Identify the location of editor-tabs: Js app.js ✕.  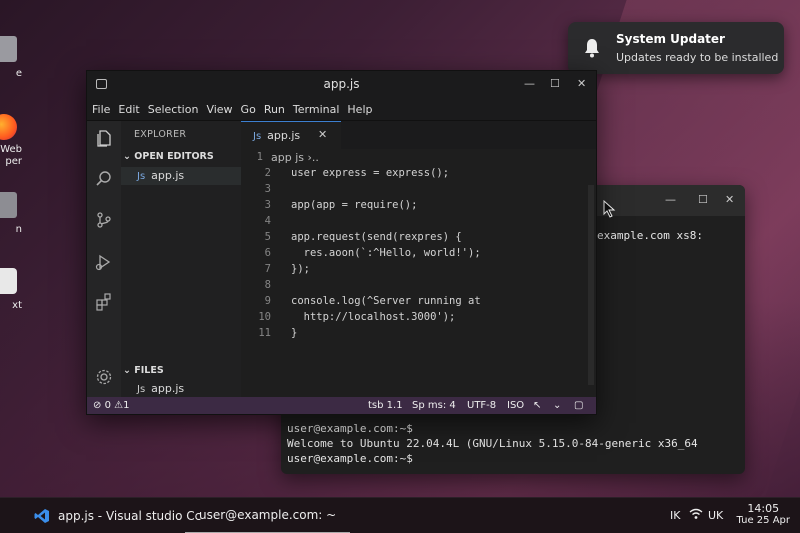
(418, 135).